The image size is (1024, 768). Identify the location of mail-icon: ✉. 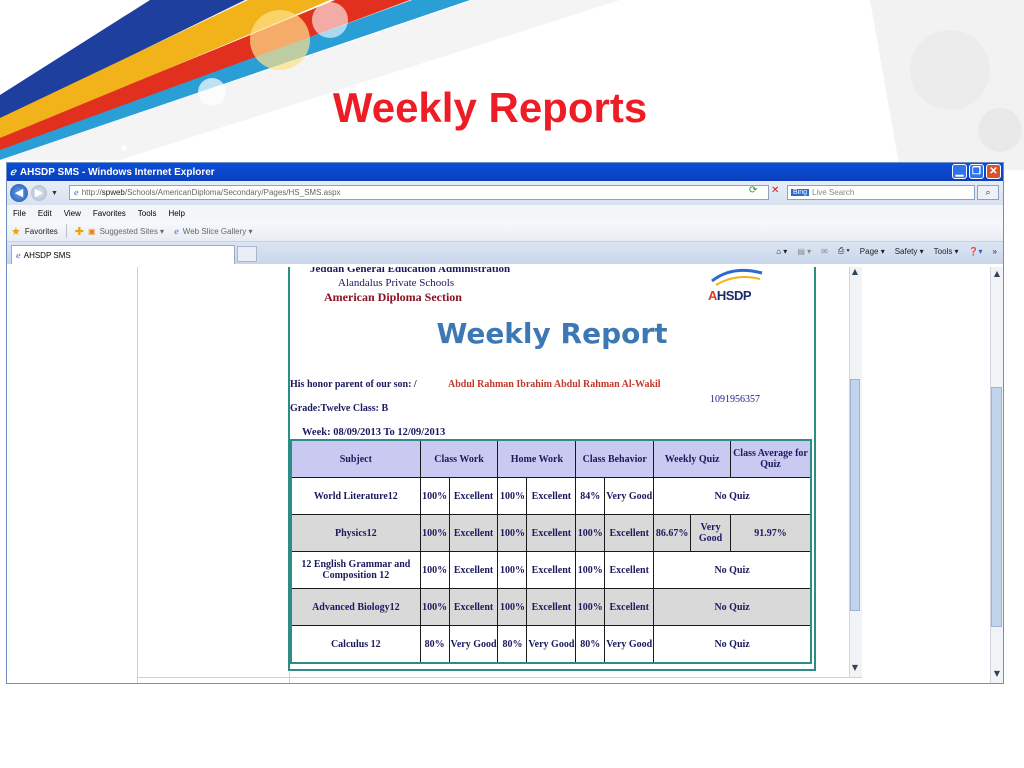
(824, 251).